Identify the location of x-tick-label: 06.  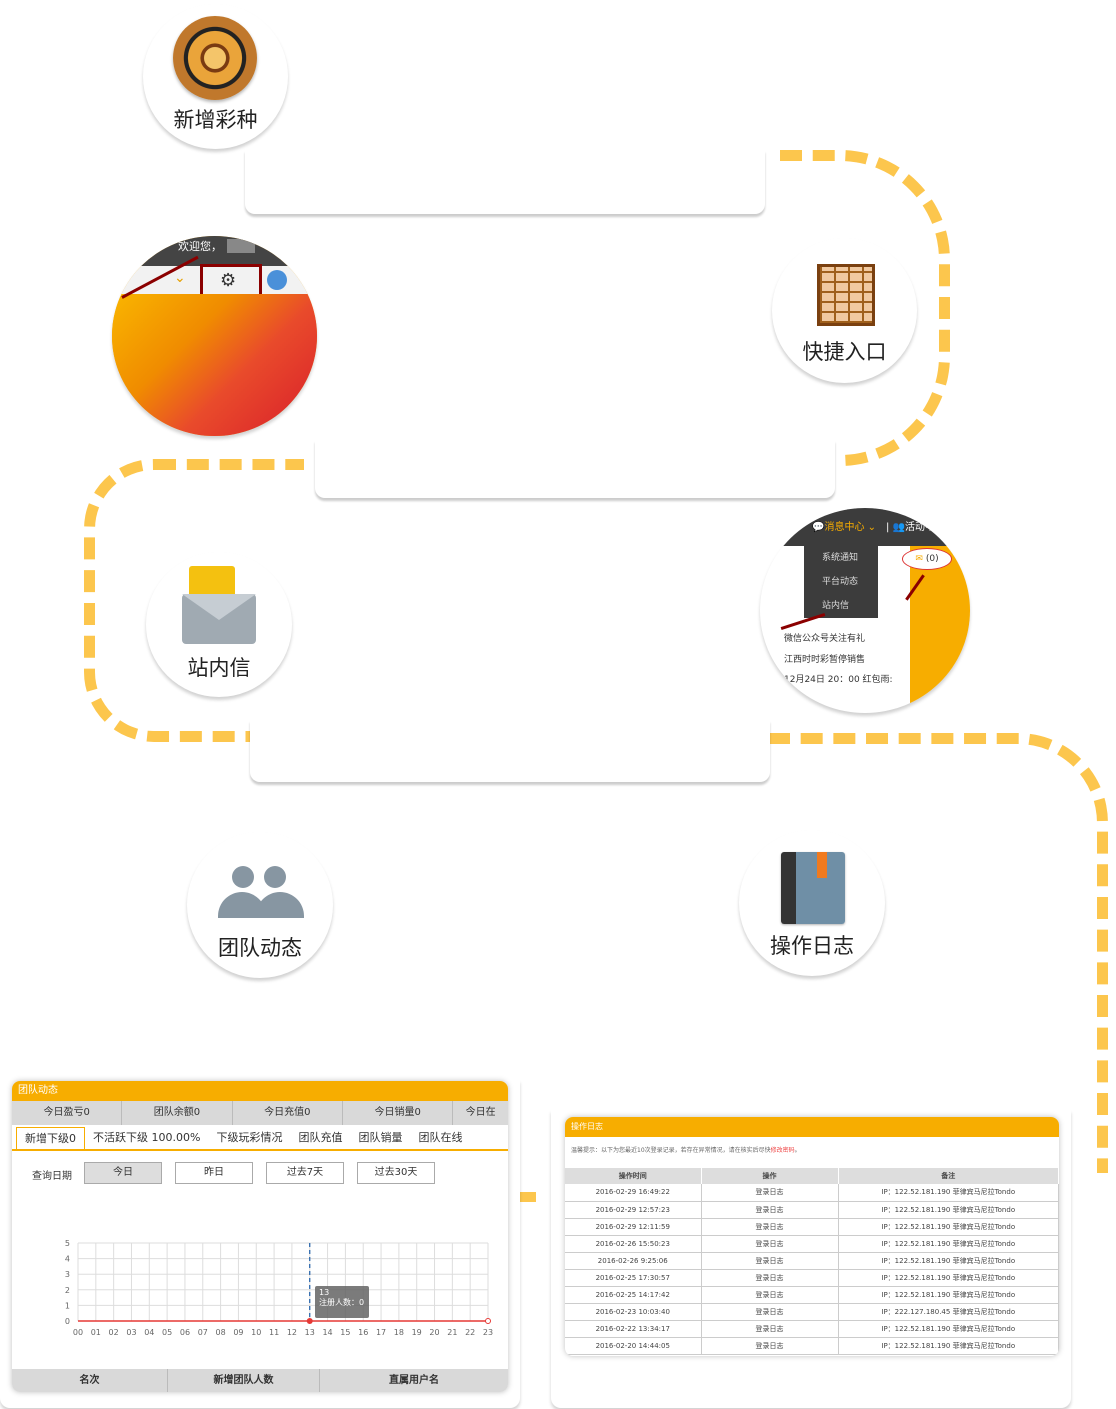
(185, 1332).